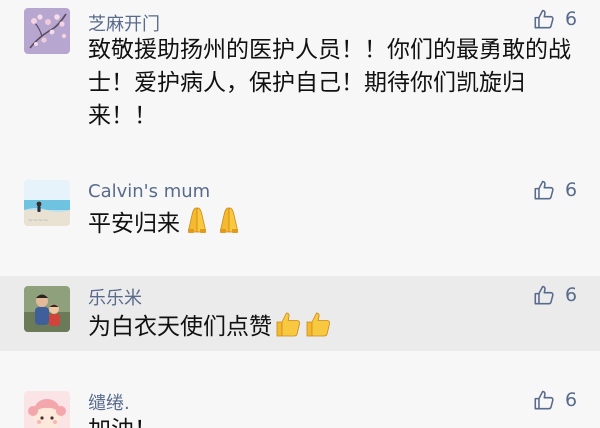 The height and width of the screenshot is (428, 600). I want to click on cherry-blossom-avatar-icon, so click(47, 31).